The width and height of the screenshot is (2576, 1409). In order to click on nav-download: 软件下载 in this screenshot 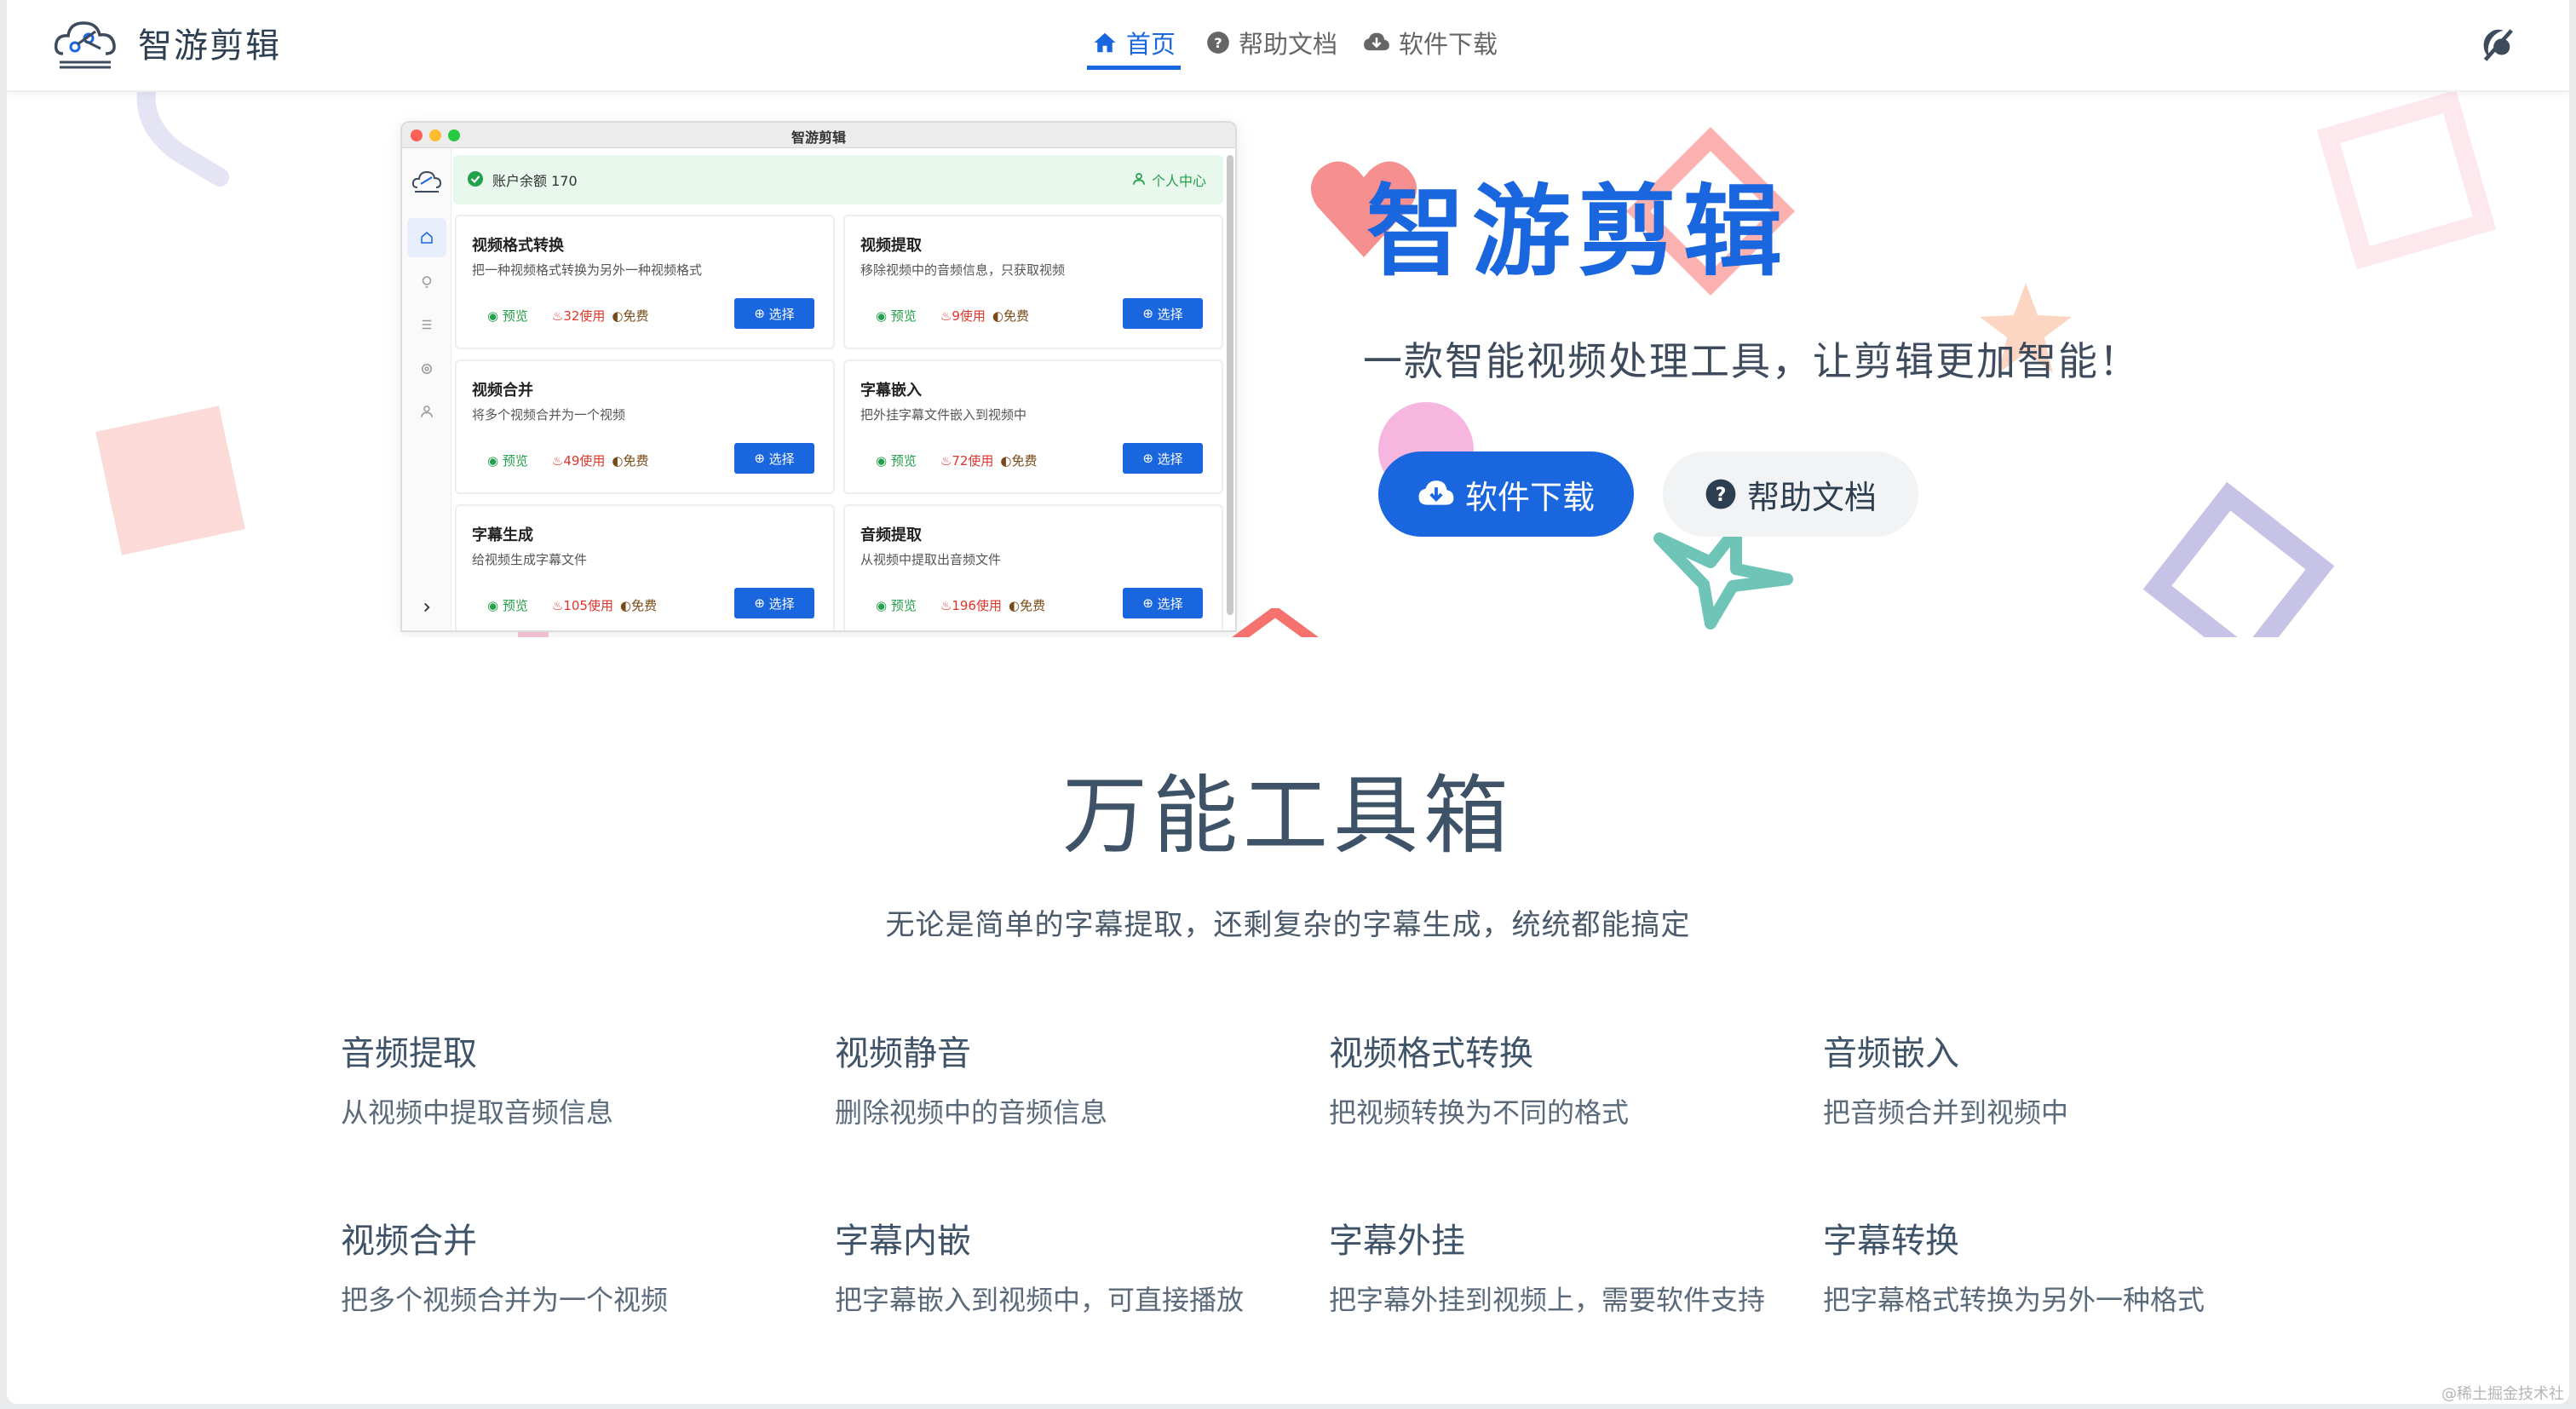, I will do `click(1430, 42)`.